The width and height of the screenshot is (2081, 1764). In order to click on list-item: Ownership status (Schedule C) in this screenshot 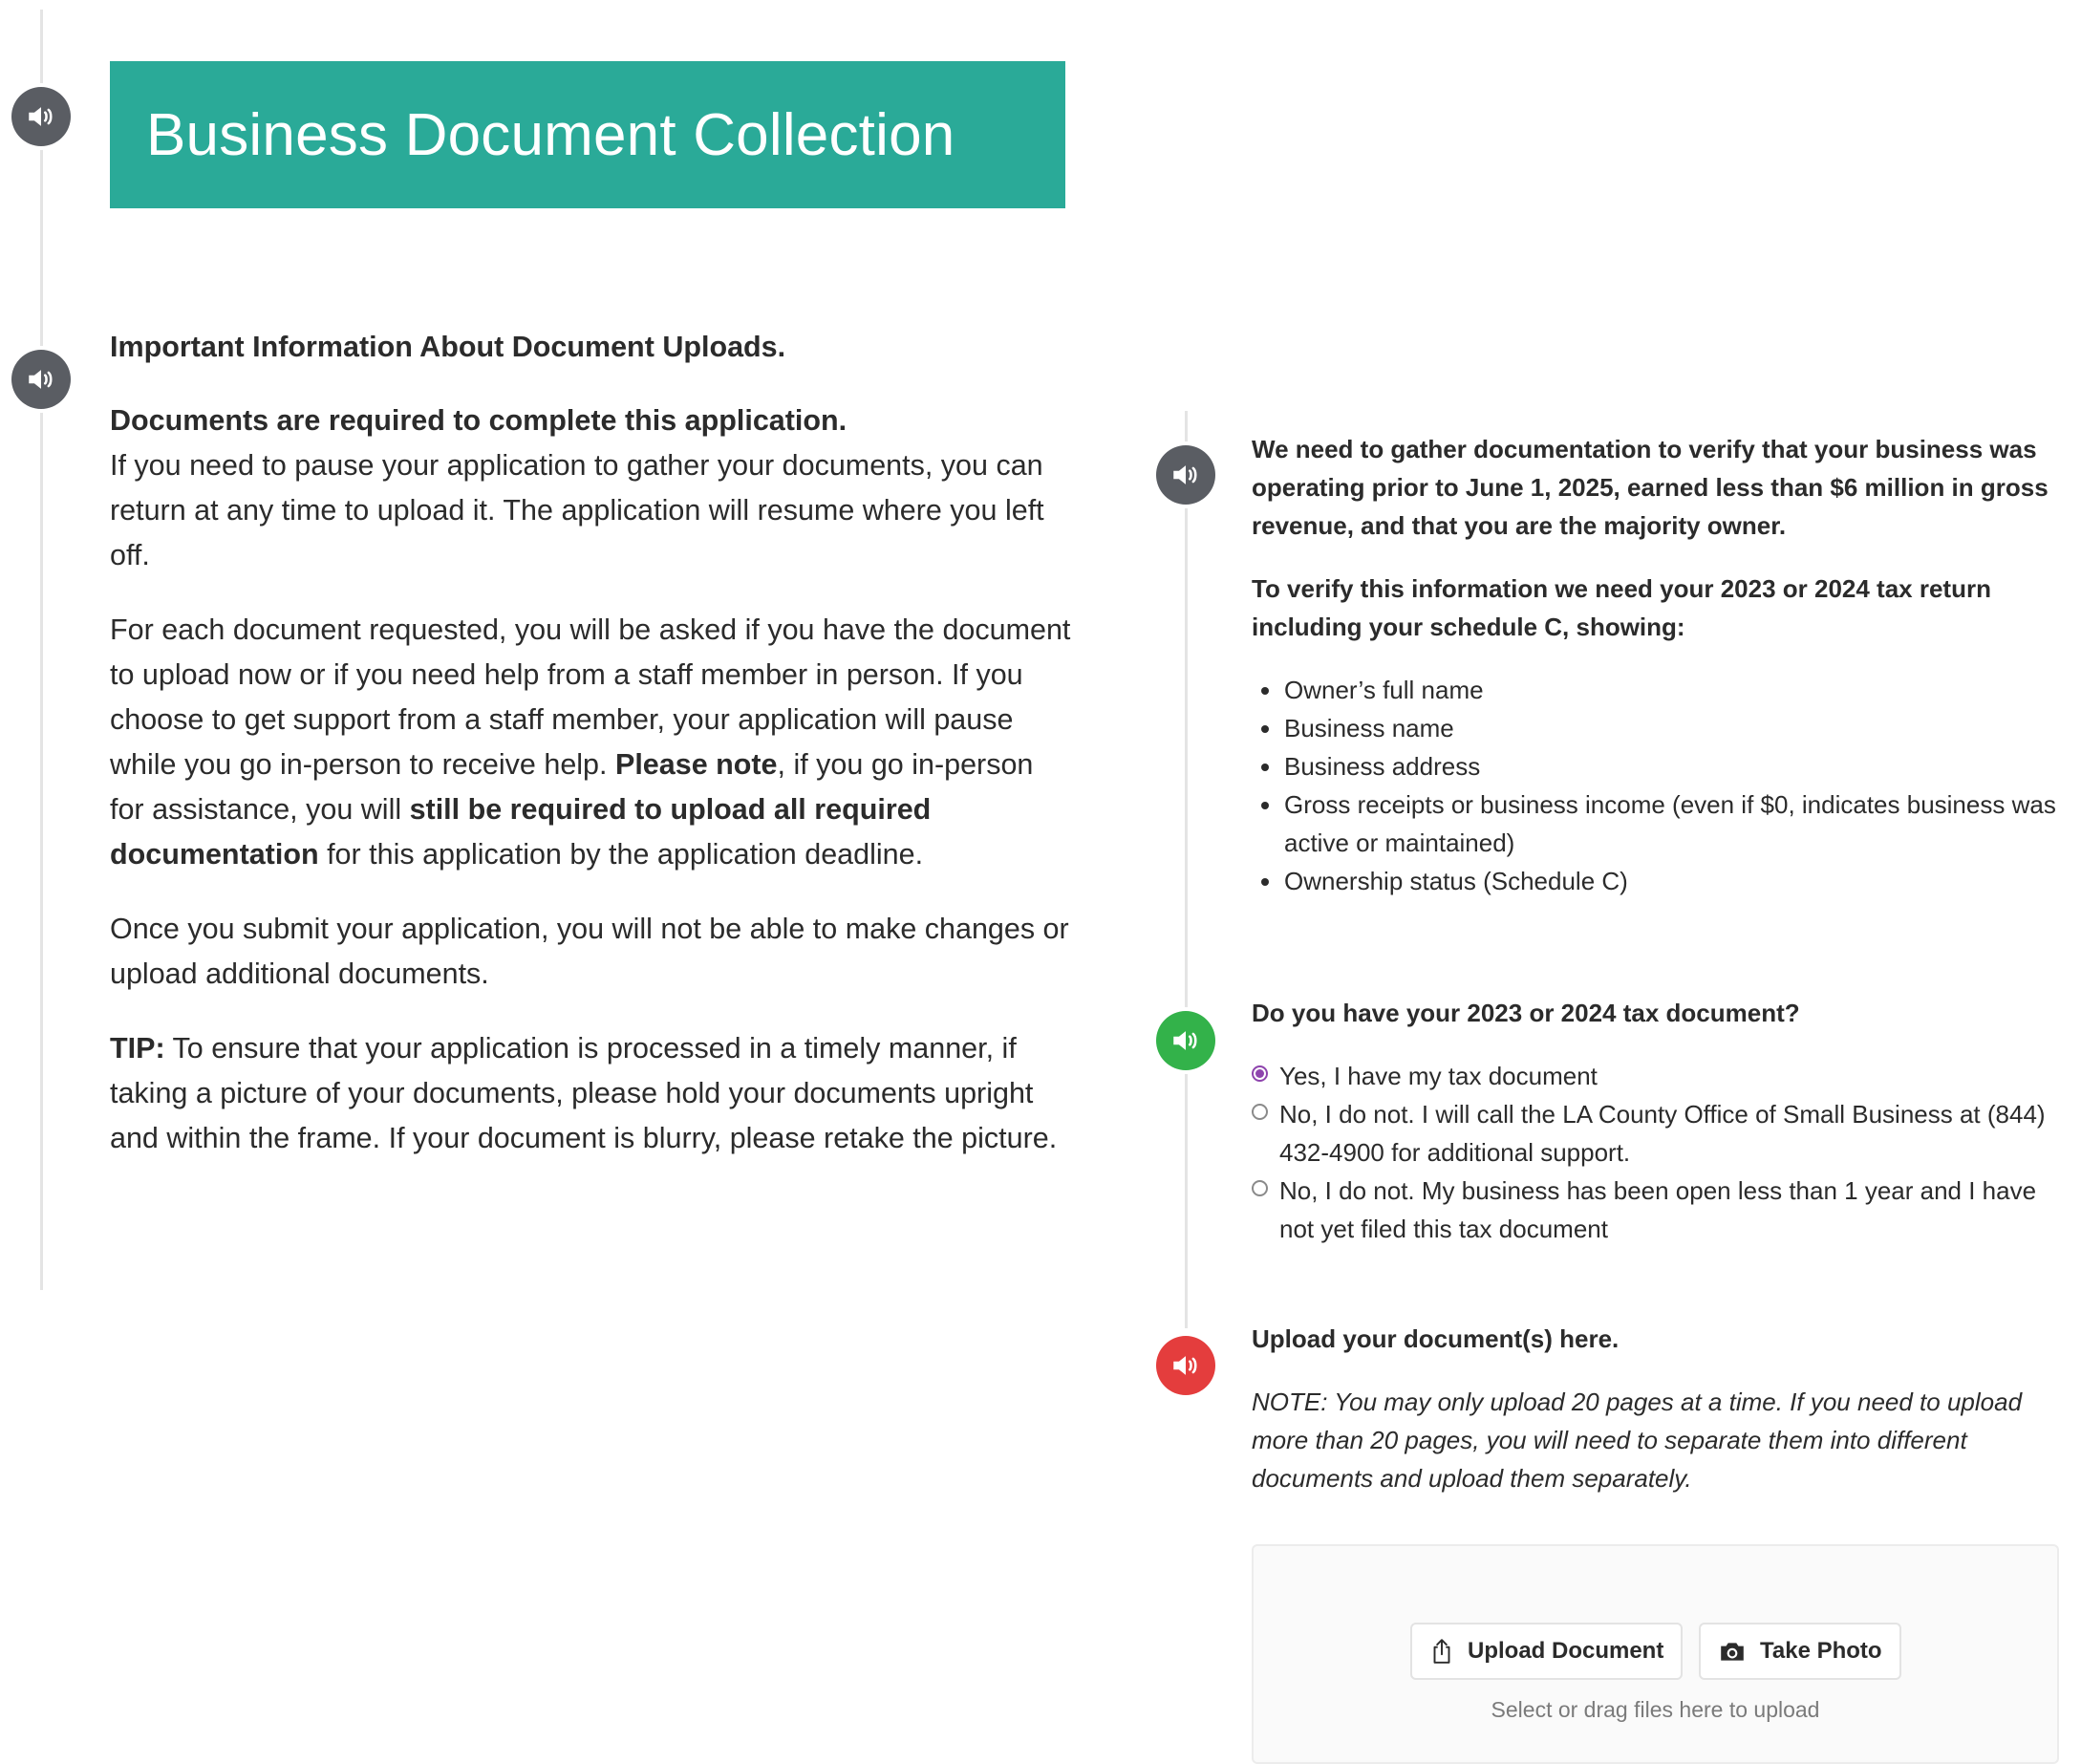, I will do `click(1658, 881)`.